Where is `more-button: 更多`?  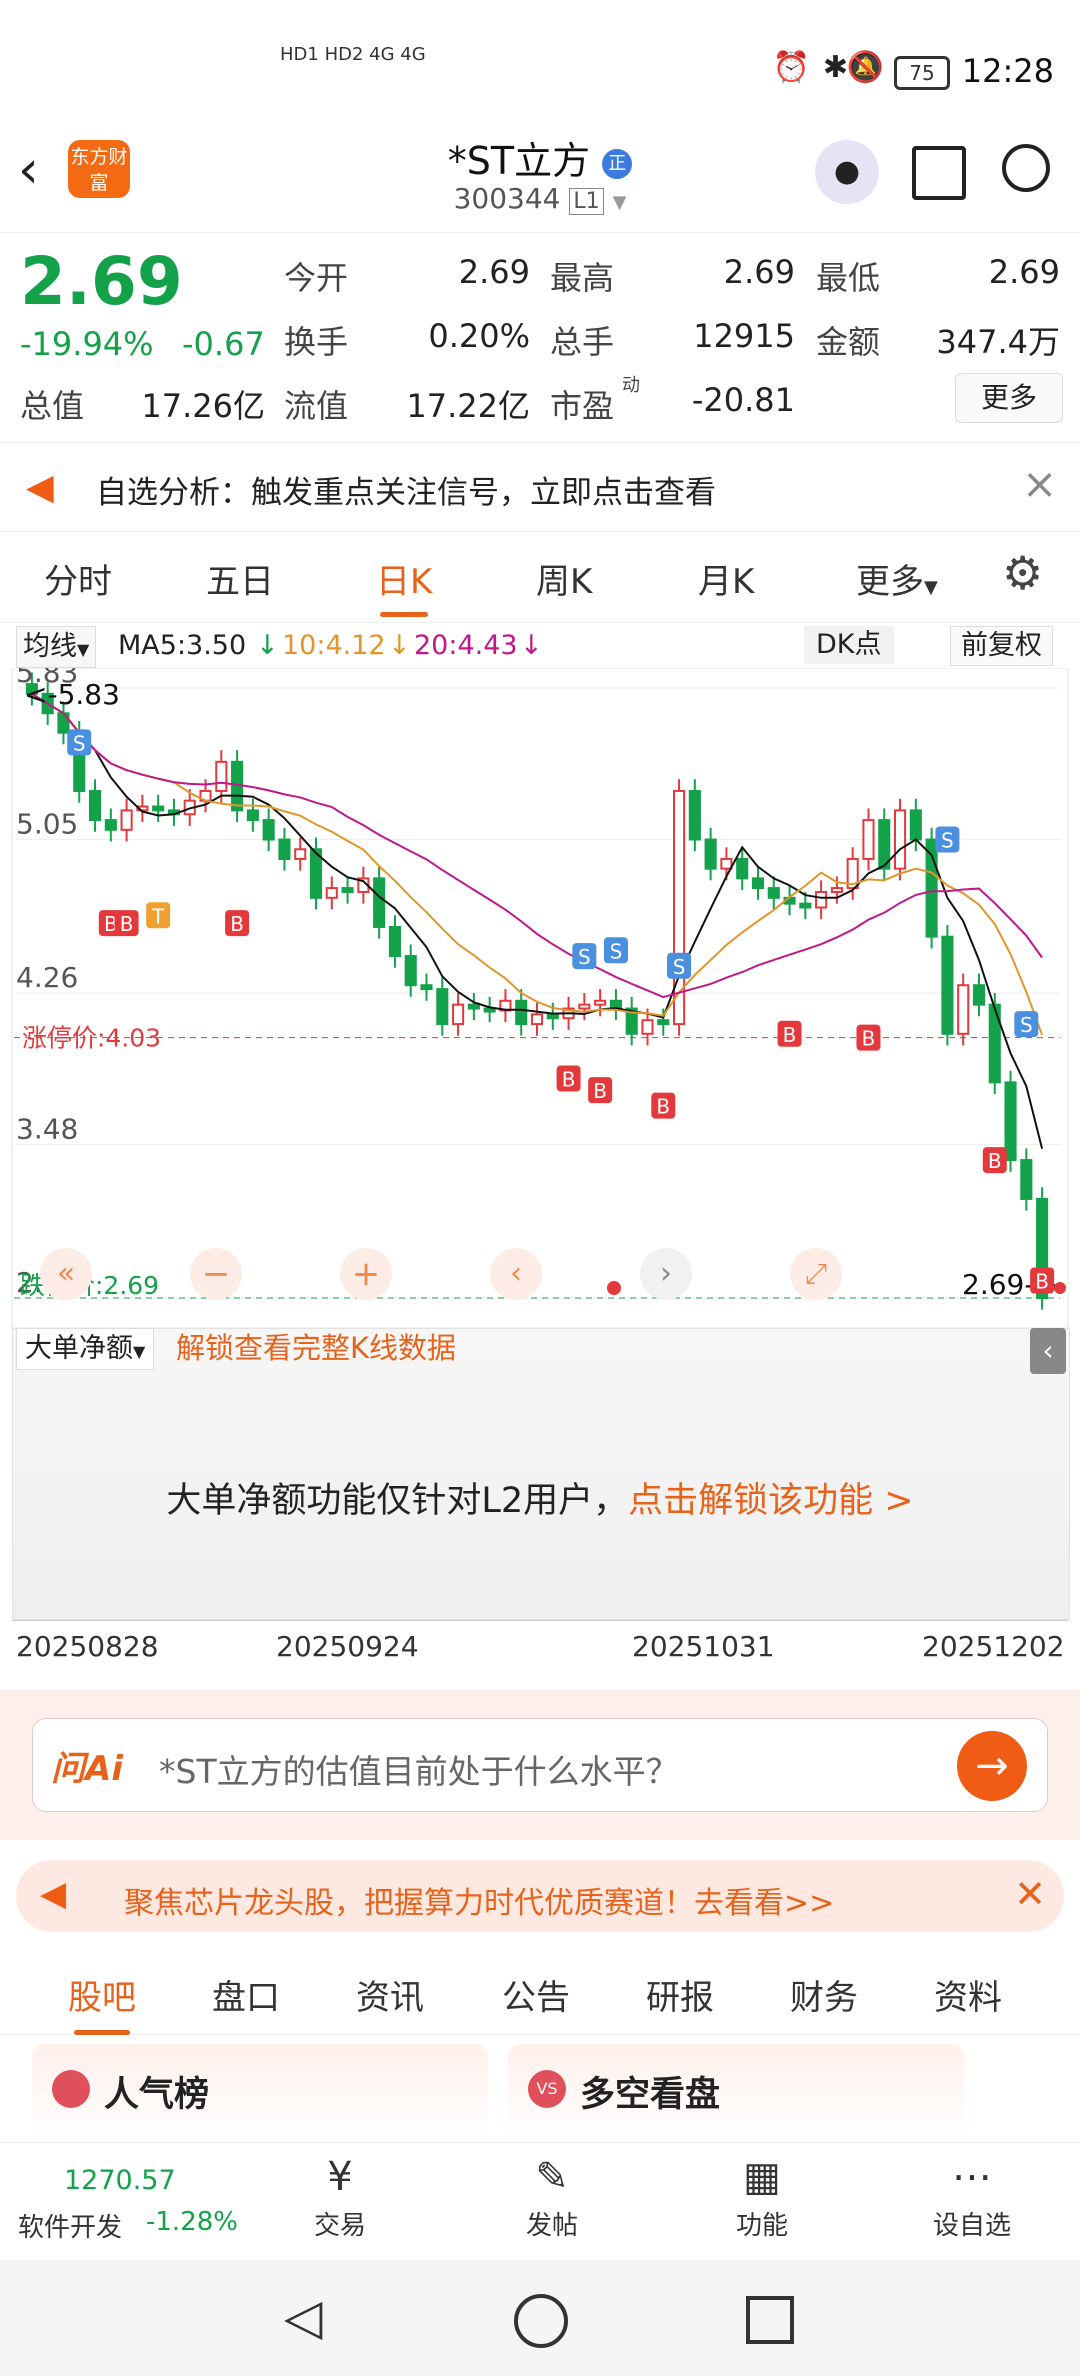 more-button: 更多 is located at coordinates (1009, 398).